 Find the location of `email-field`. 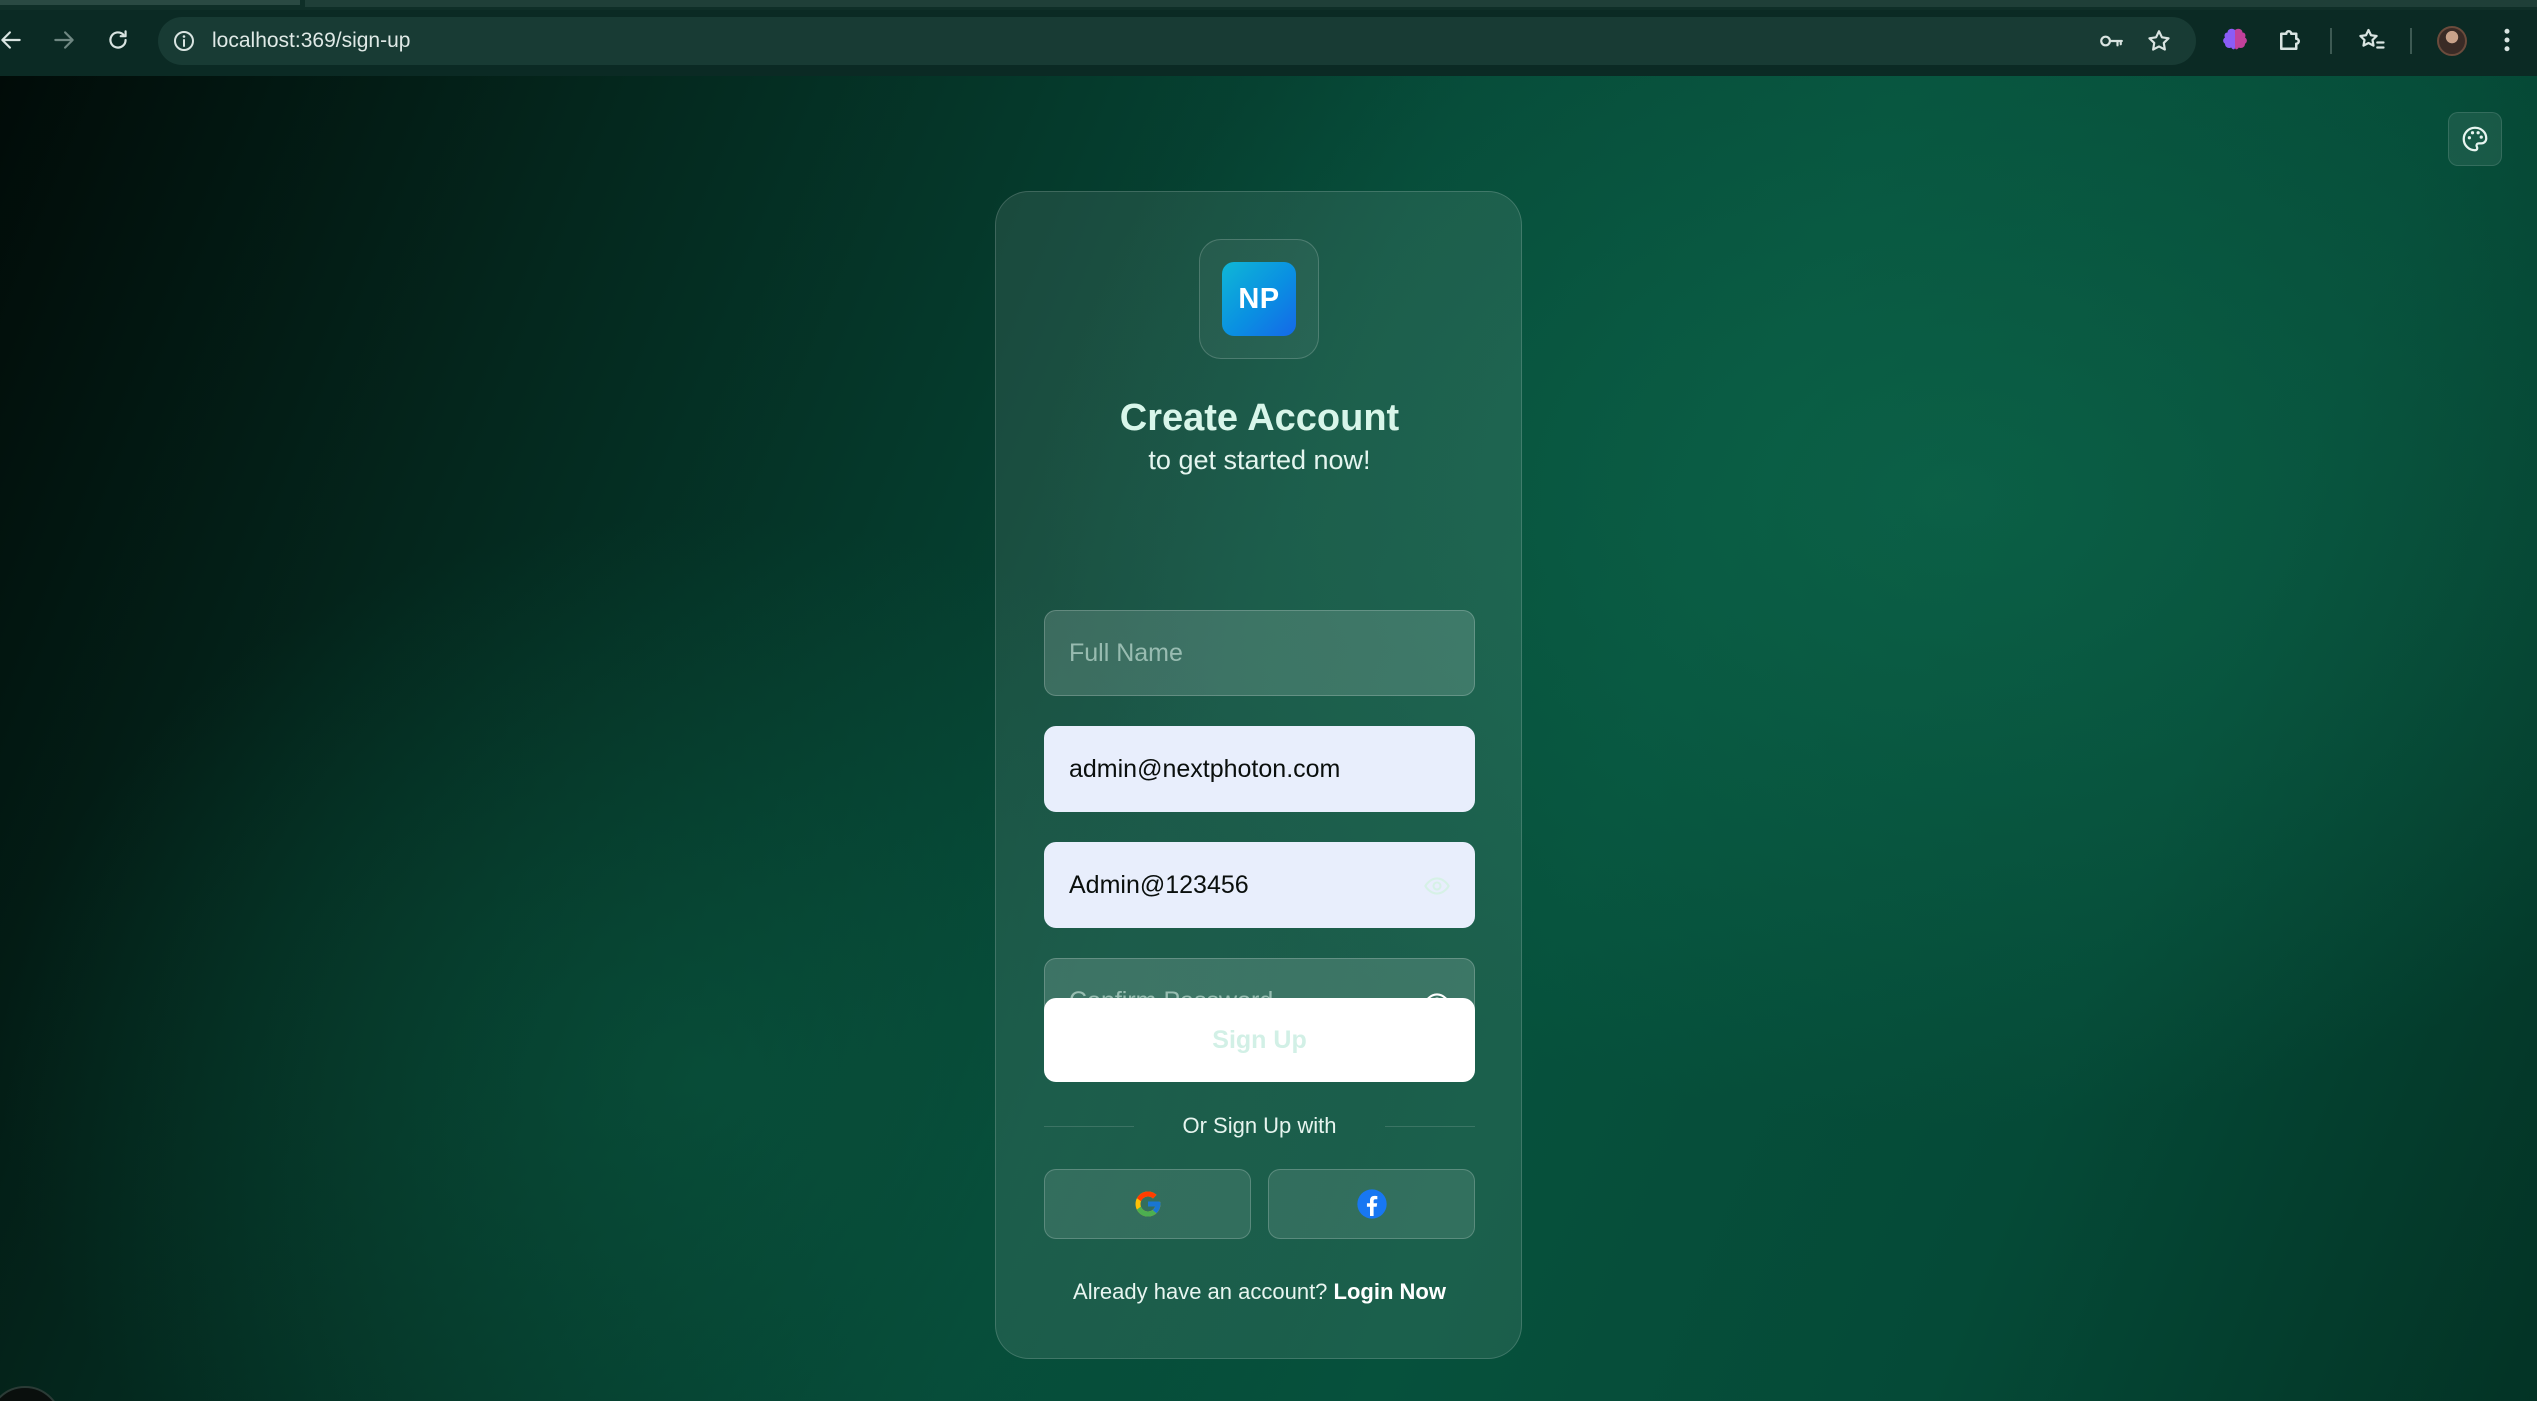

email-field is located at coordinates (1259, 769).